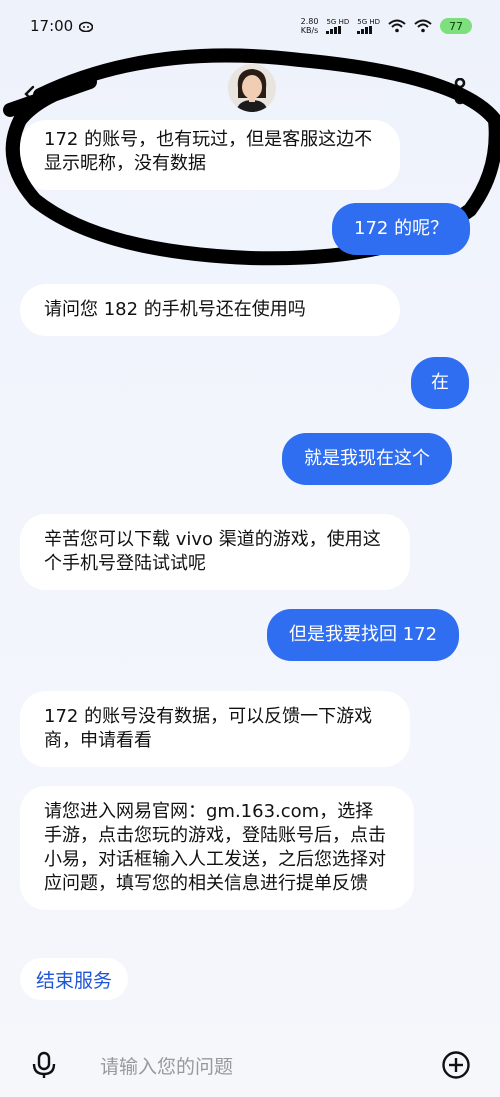 This screenshot has height=1097, width=500. I want to click on message-text: 172 的账号，也有玩过，但是客服这边不显示昵称，没有数据, so click(208, 151).